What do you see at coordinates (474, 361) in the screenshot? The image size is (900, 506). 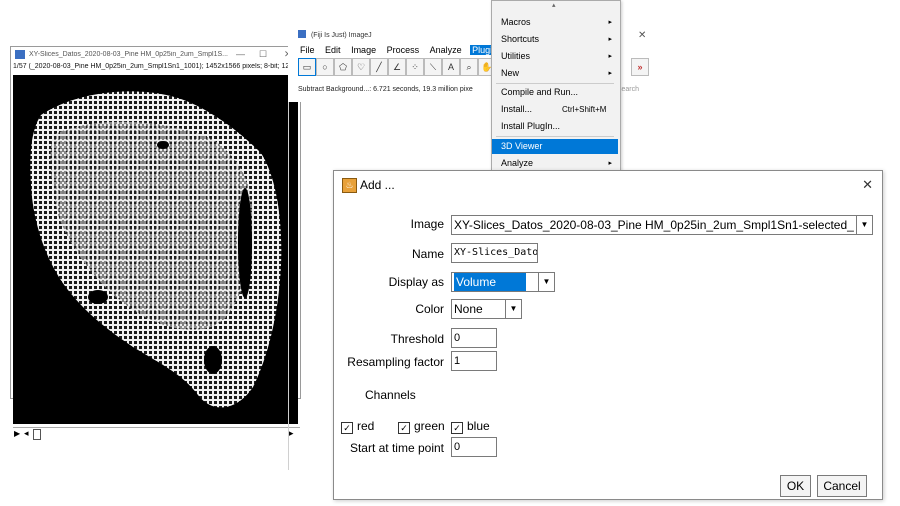 I see `resampling-factor-input: 1` at bounding box center [474, 361].